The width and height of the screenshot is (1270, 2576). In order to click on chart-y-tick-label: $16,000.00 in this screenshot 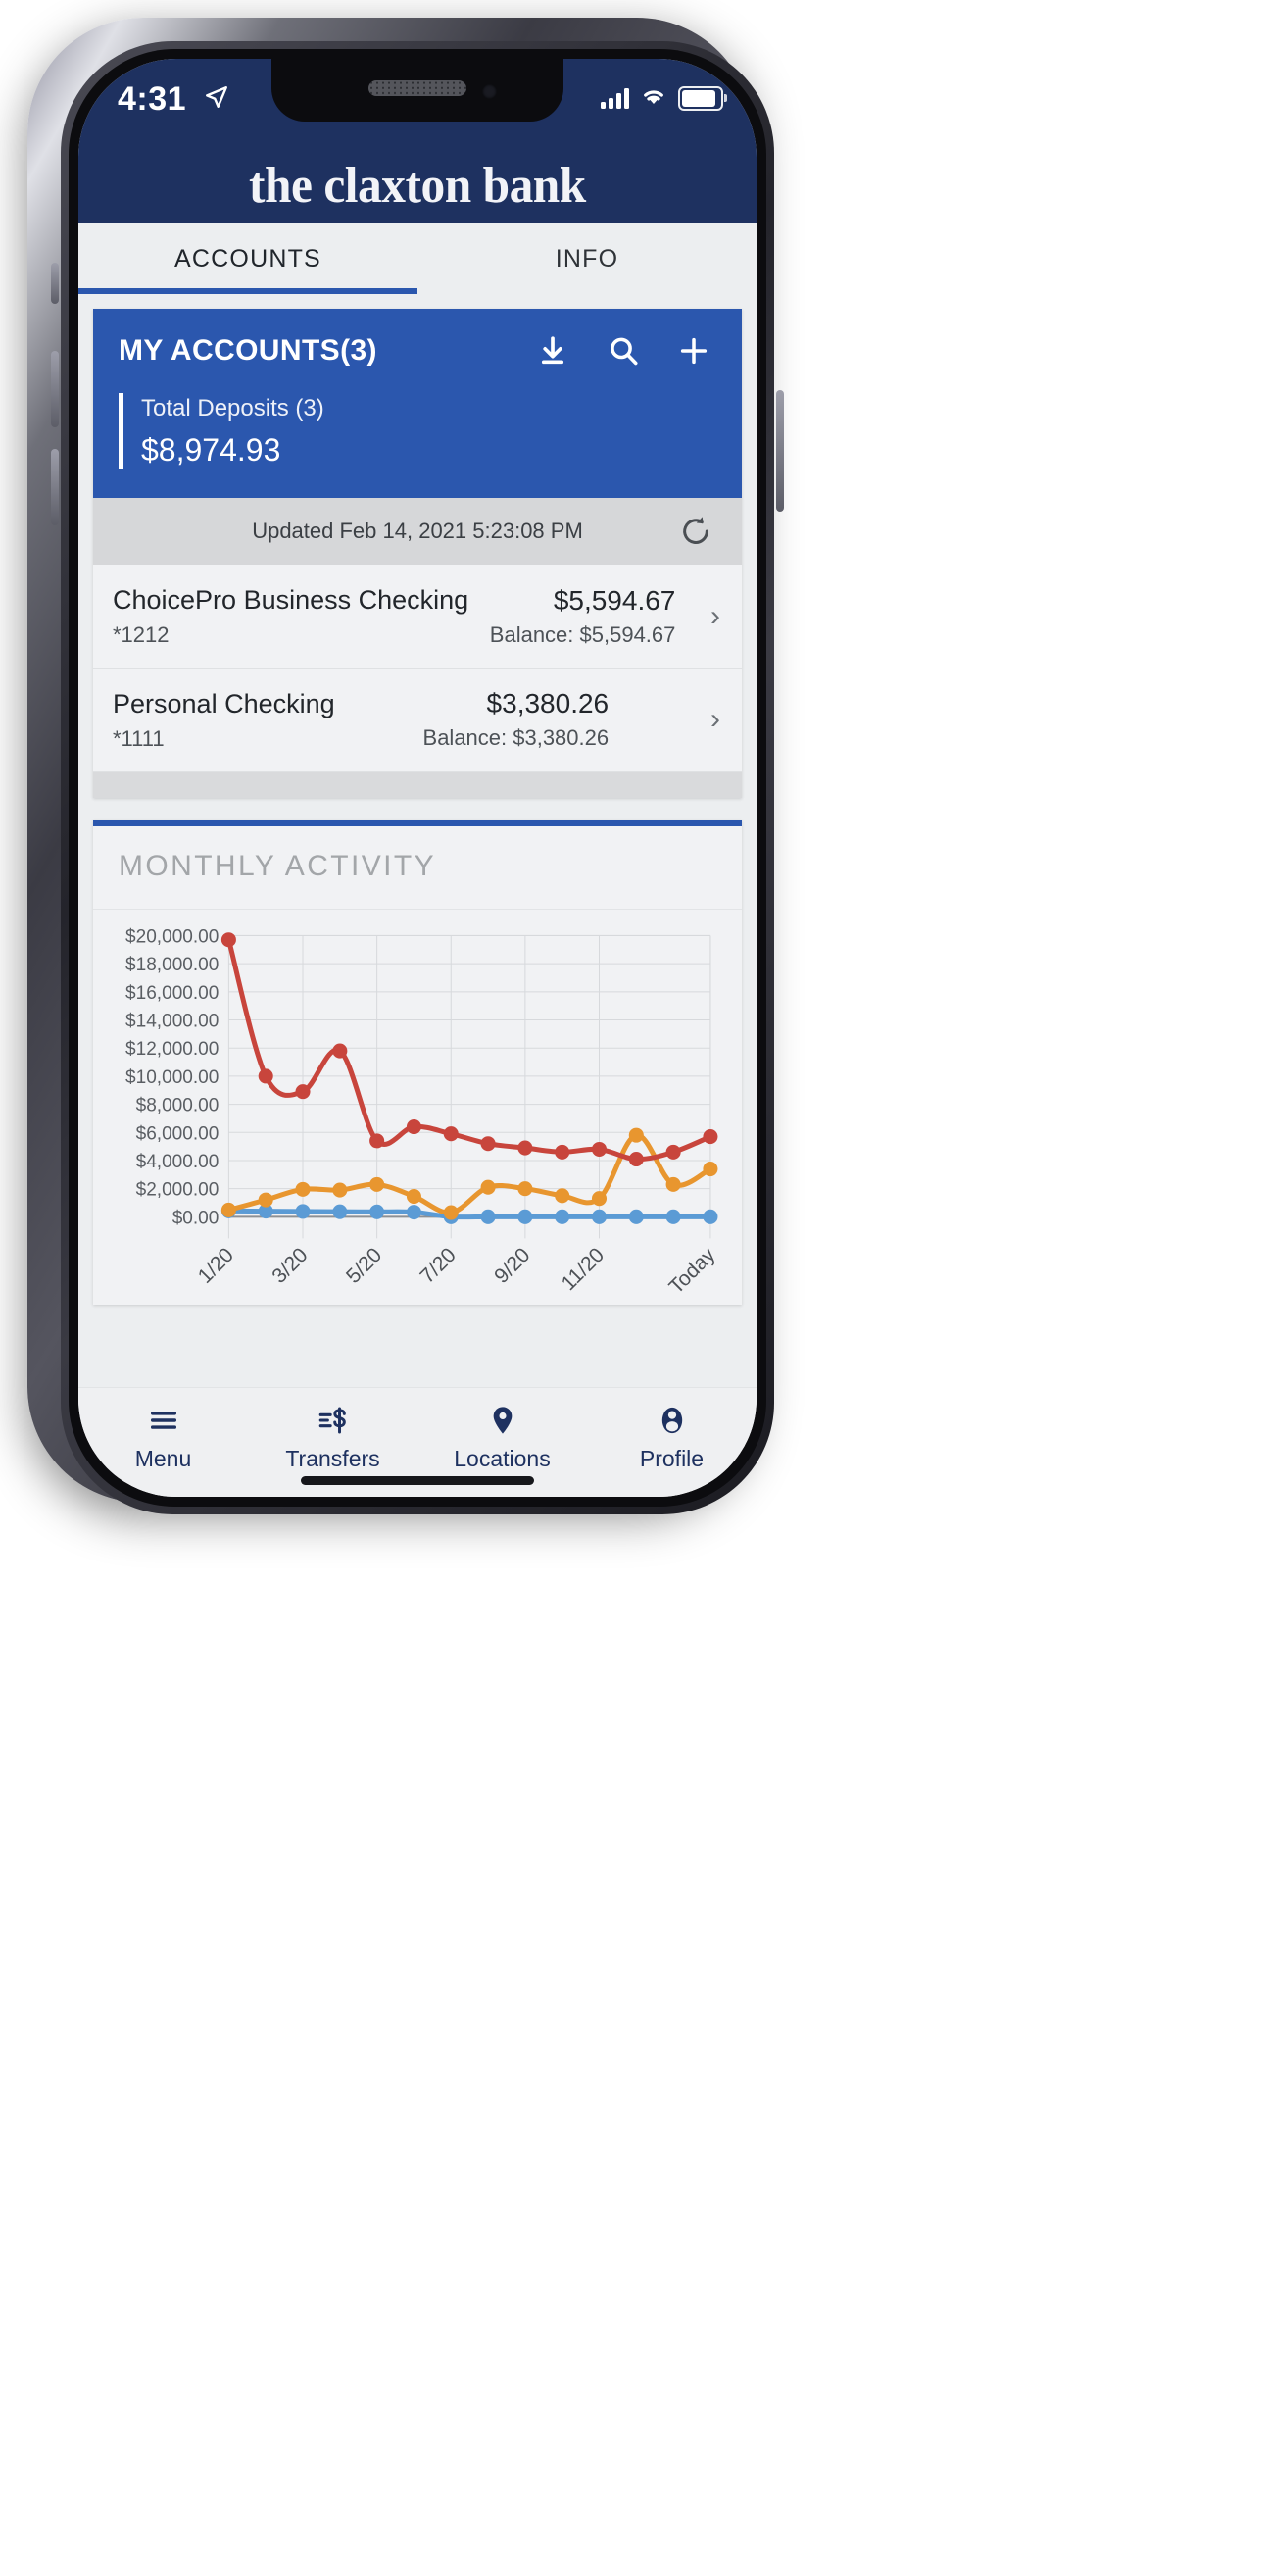, I will do `click(172, 993)`.